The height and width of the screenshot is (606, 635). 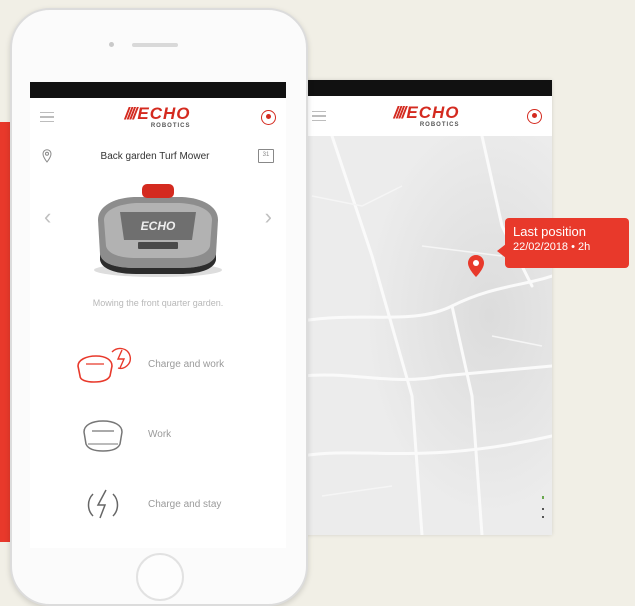 What do you see at coordinates (476, 266) in the screenshot?
I see `map-pin-icon` at bounding box center [476, 266].